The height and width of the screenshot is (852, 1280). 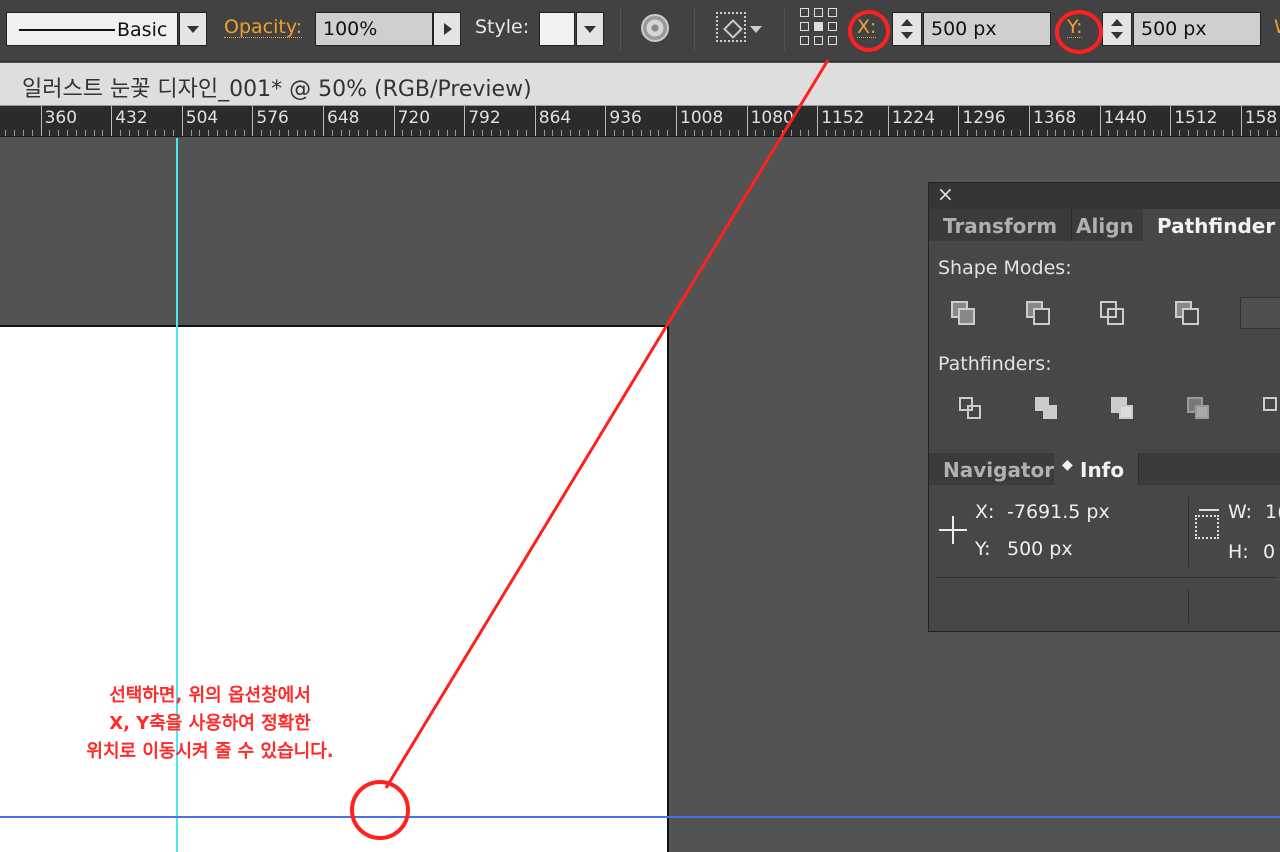 What do you see at coordinates (1079, 32) in the screenshot?
I see `highlight-circle-y` at bounding box center [1079, 32].